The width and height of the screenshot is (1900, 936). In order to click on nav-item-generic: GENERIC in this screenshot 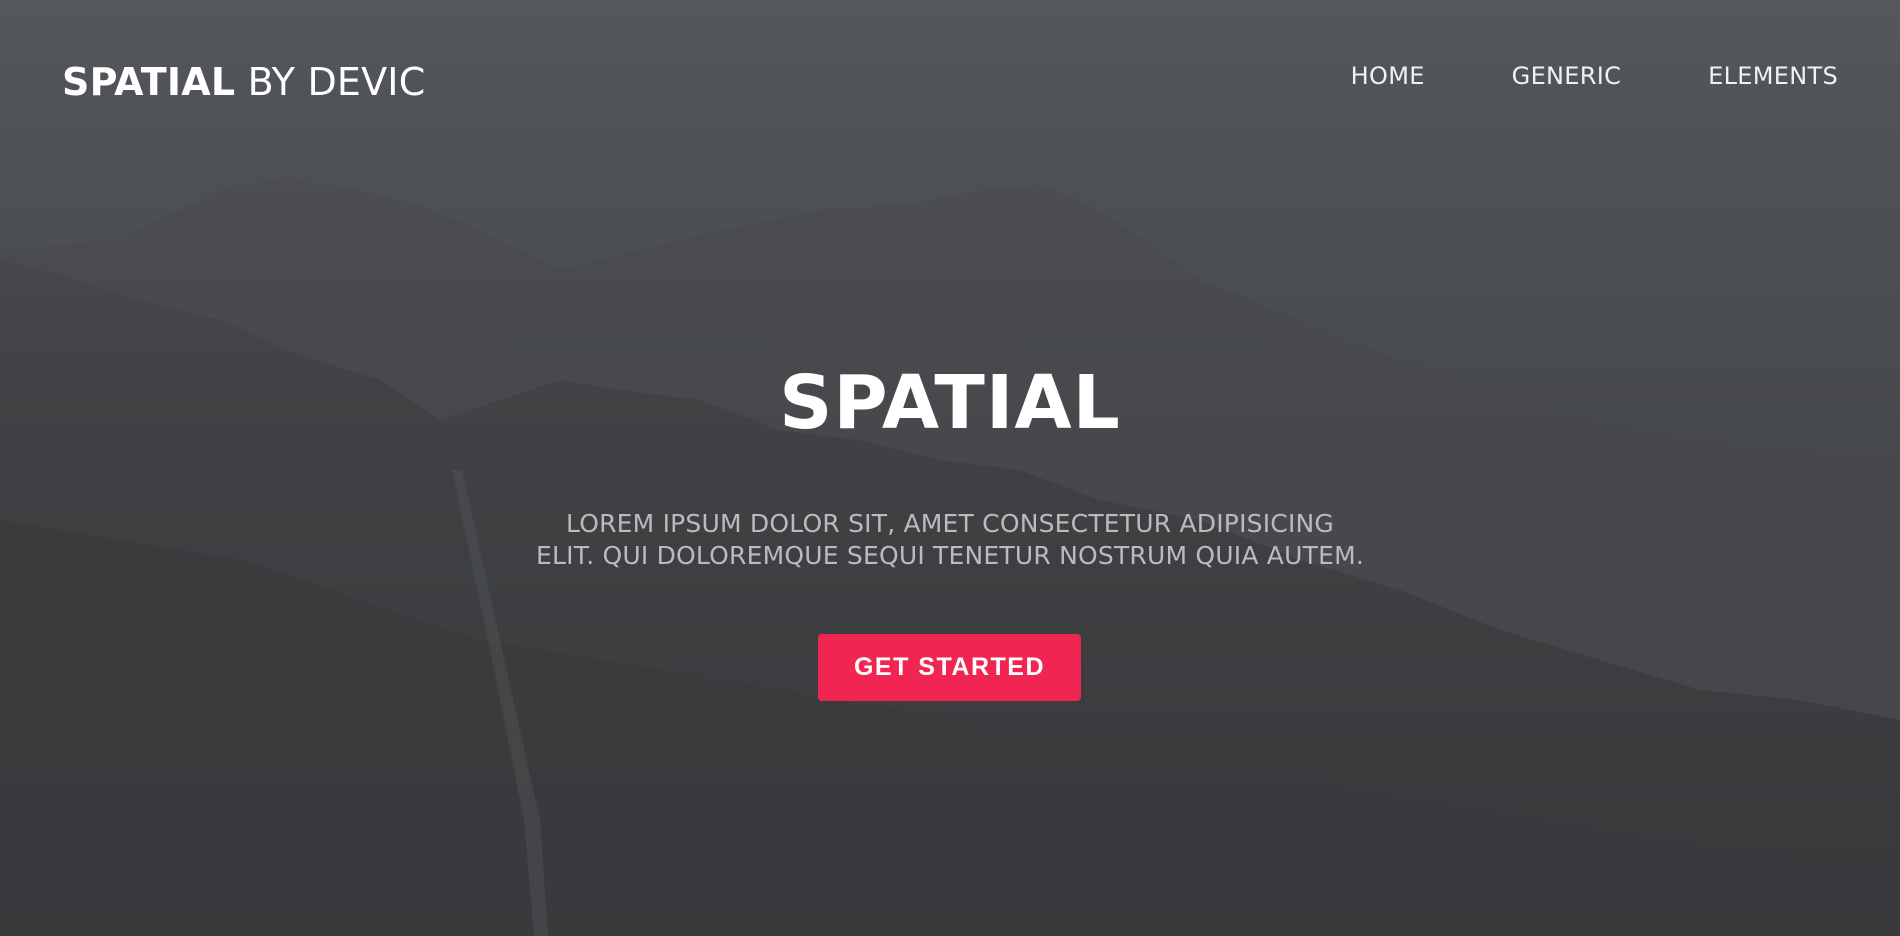, I will do `click(1567, 76)`.